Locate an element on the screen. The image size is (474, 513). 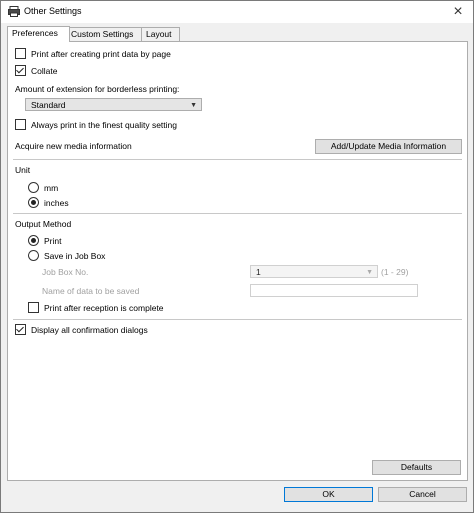
printer-icon is located at coordinates (14, 11).